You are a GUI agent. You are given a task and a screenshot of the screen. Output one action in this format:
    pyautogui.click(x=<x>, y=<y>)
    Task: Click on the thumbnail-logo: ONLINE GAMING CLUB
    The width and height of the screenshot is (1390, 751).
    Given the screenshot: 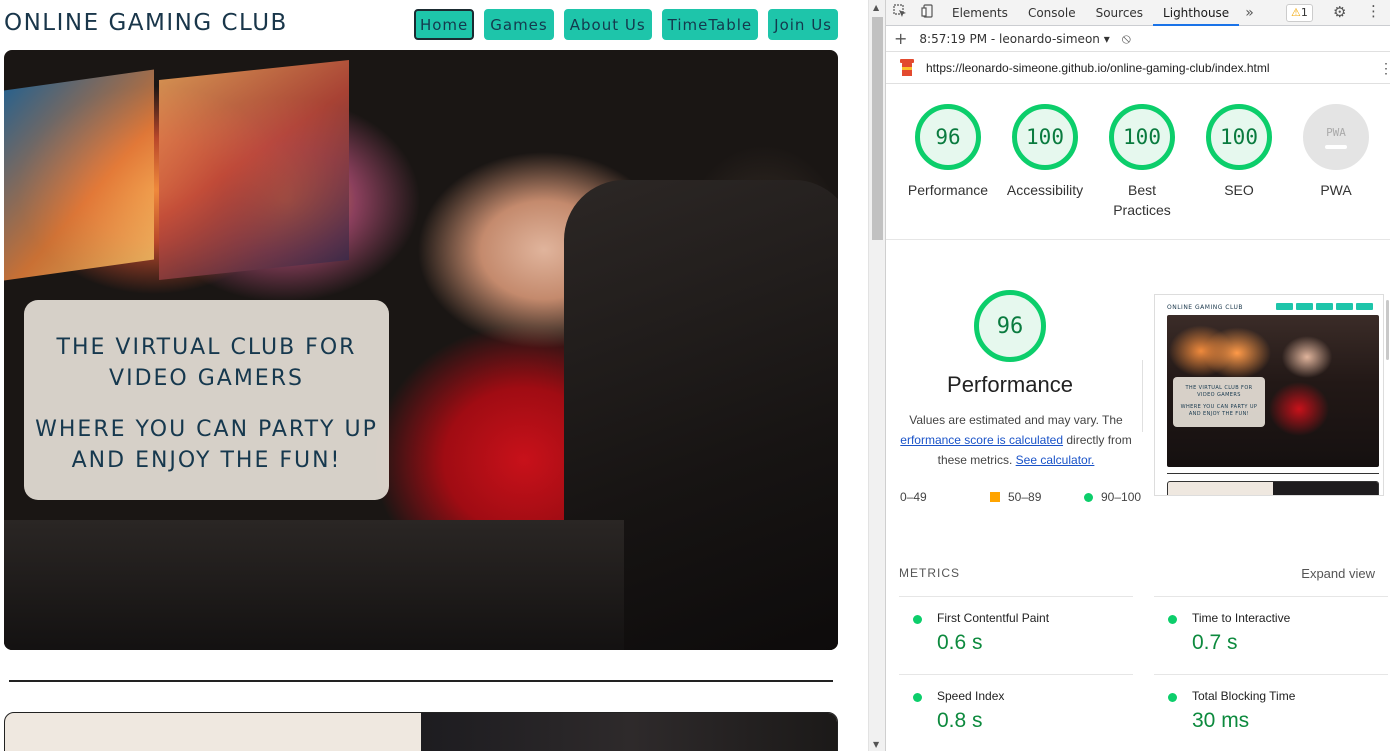 What is the action you would take?
    pyautogui.click(x=1205, y=307)
    